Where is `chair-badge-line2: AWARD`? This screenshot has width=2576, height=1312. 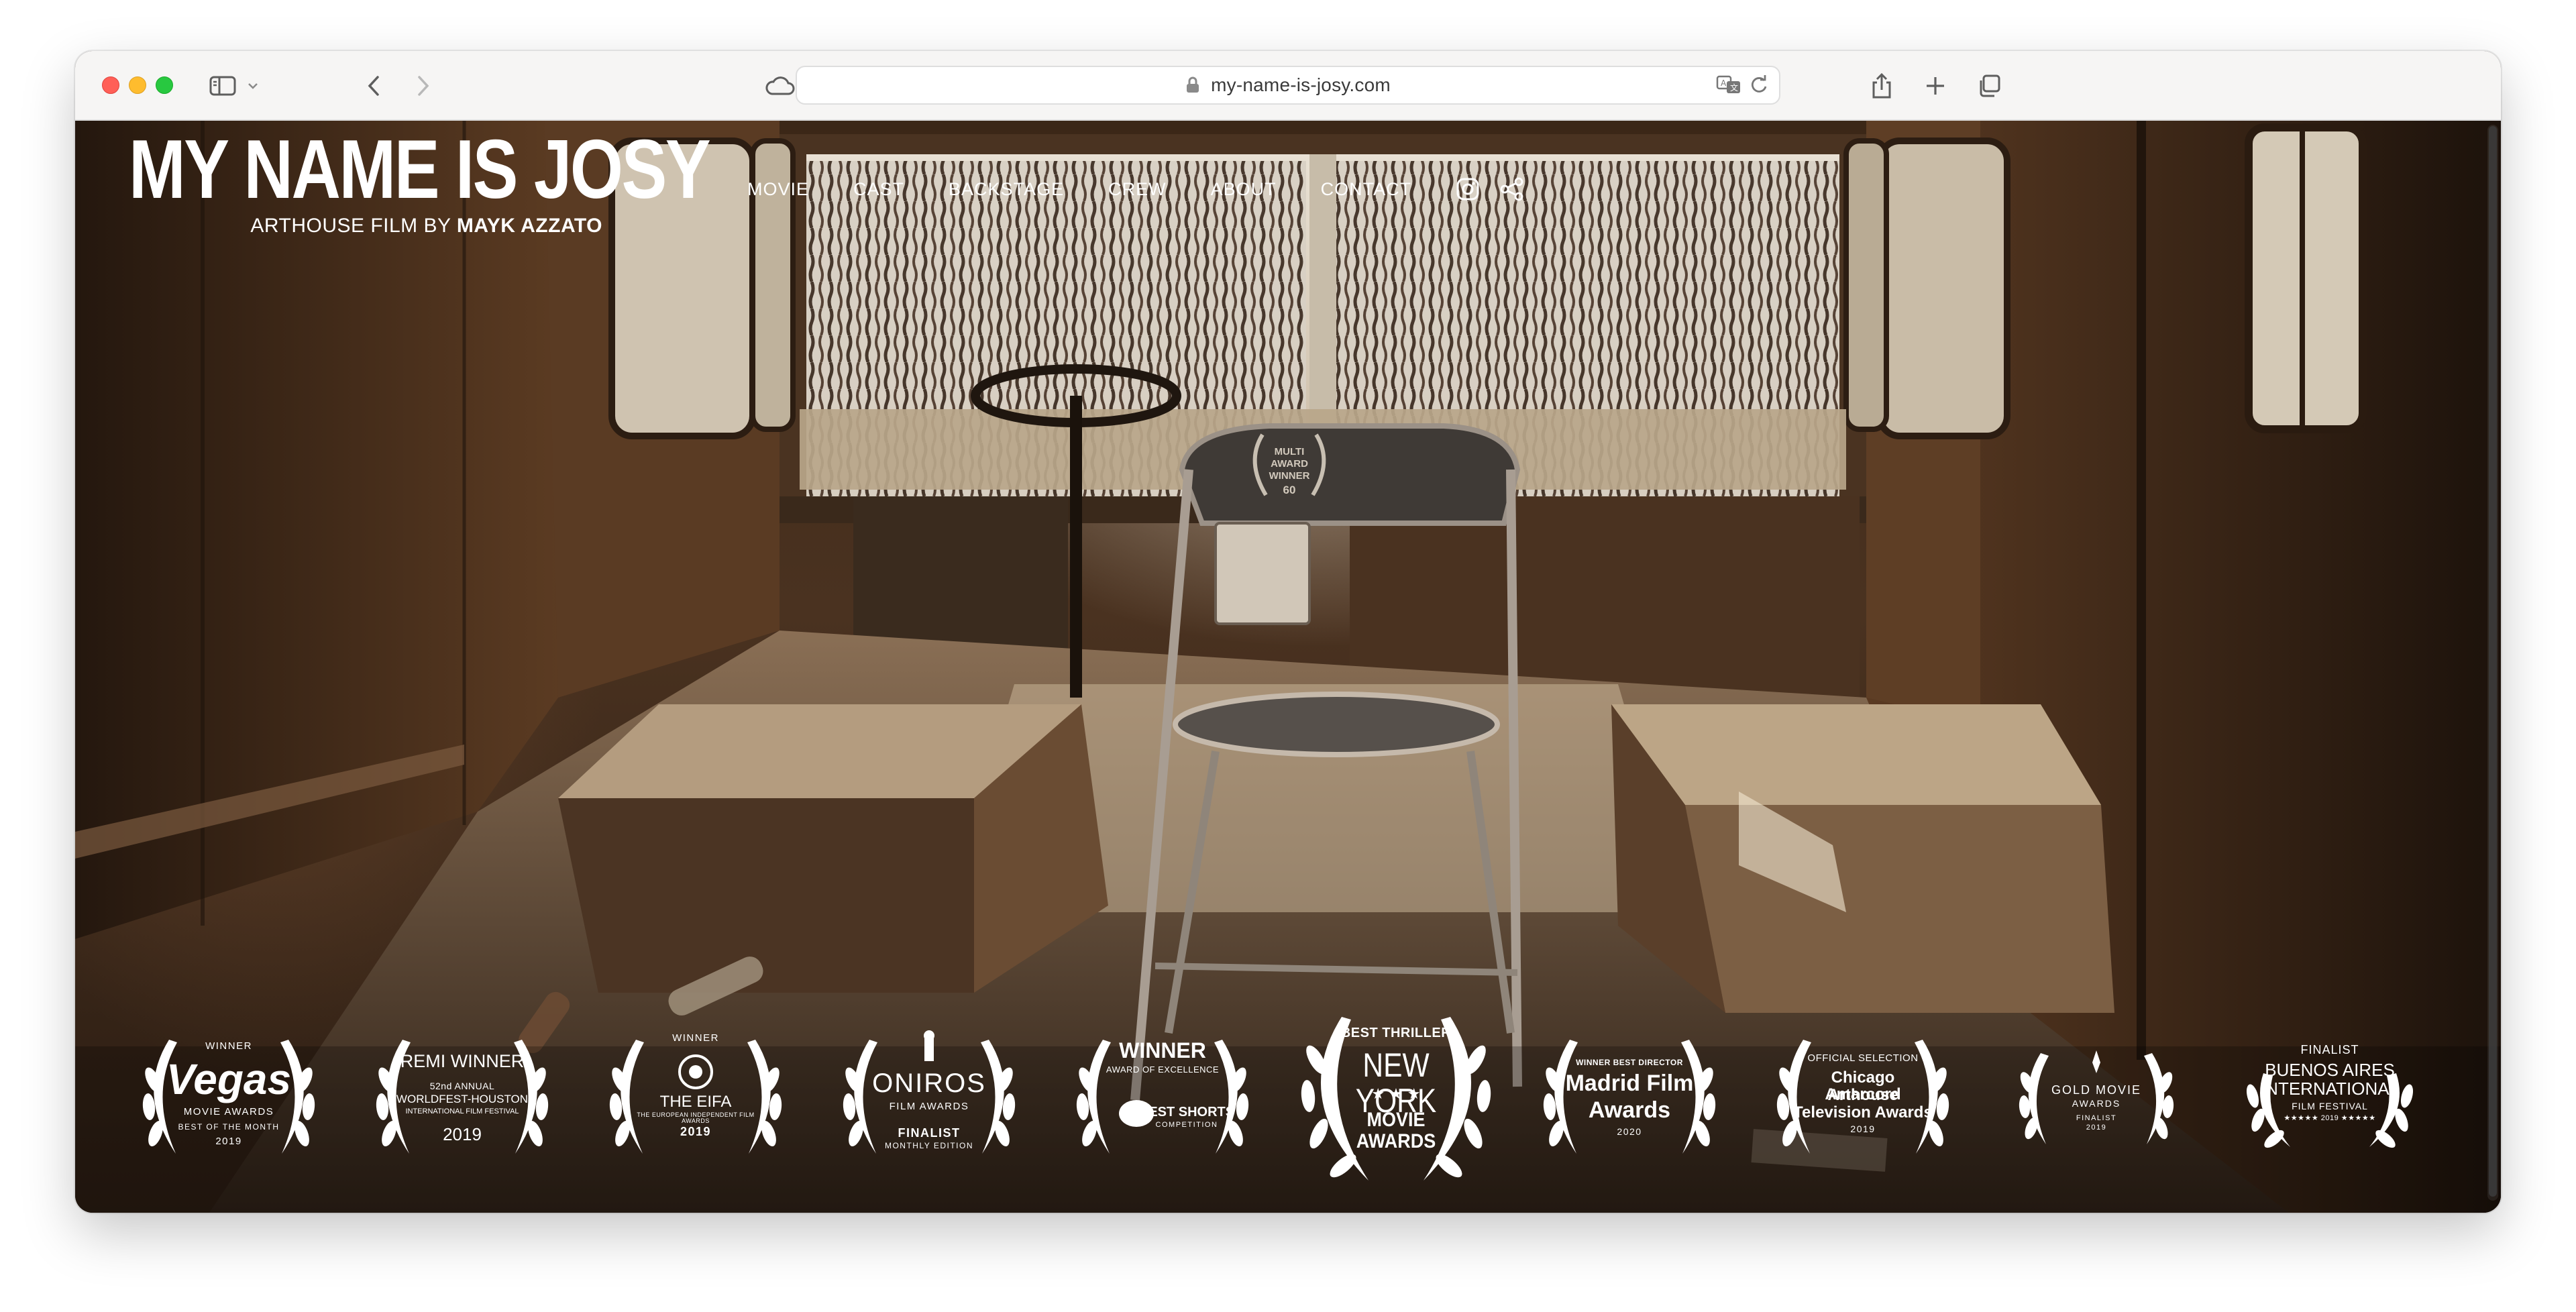
chair-badge-line2: AWARD is located at coordinates (1289, 464).